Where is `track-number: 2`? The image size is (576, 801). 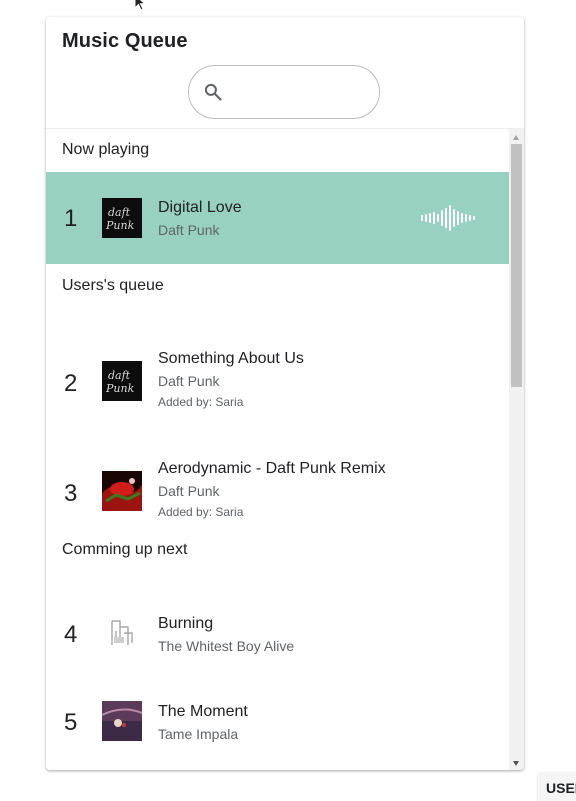 track-number: 2 is located at coordinates (71, 383).